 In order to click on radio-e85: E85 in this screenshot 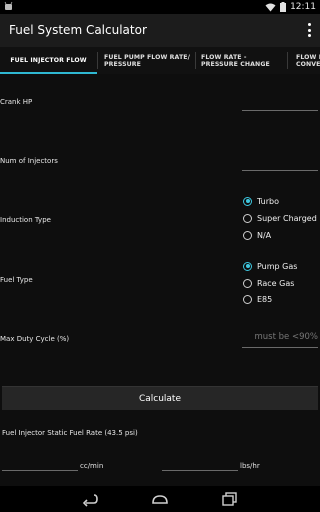, I will do `click(257, 299)`.